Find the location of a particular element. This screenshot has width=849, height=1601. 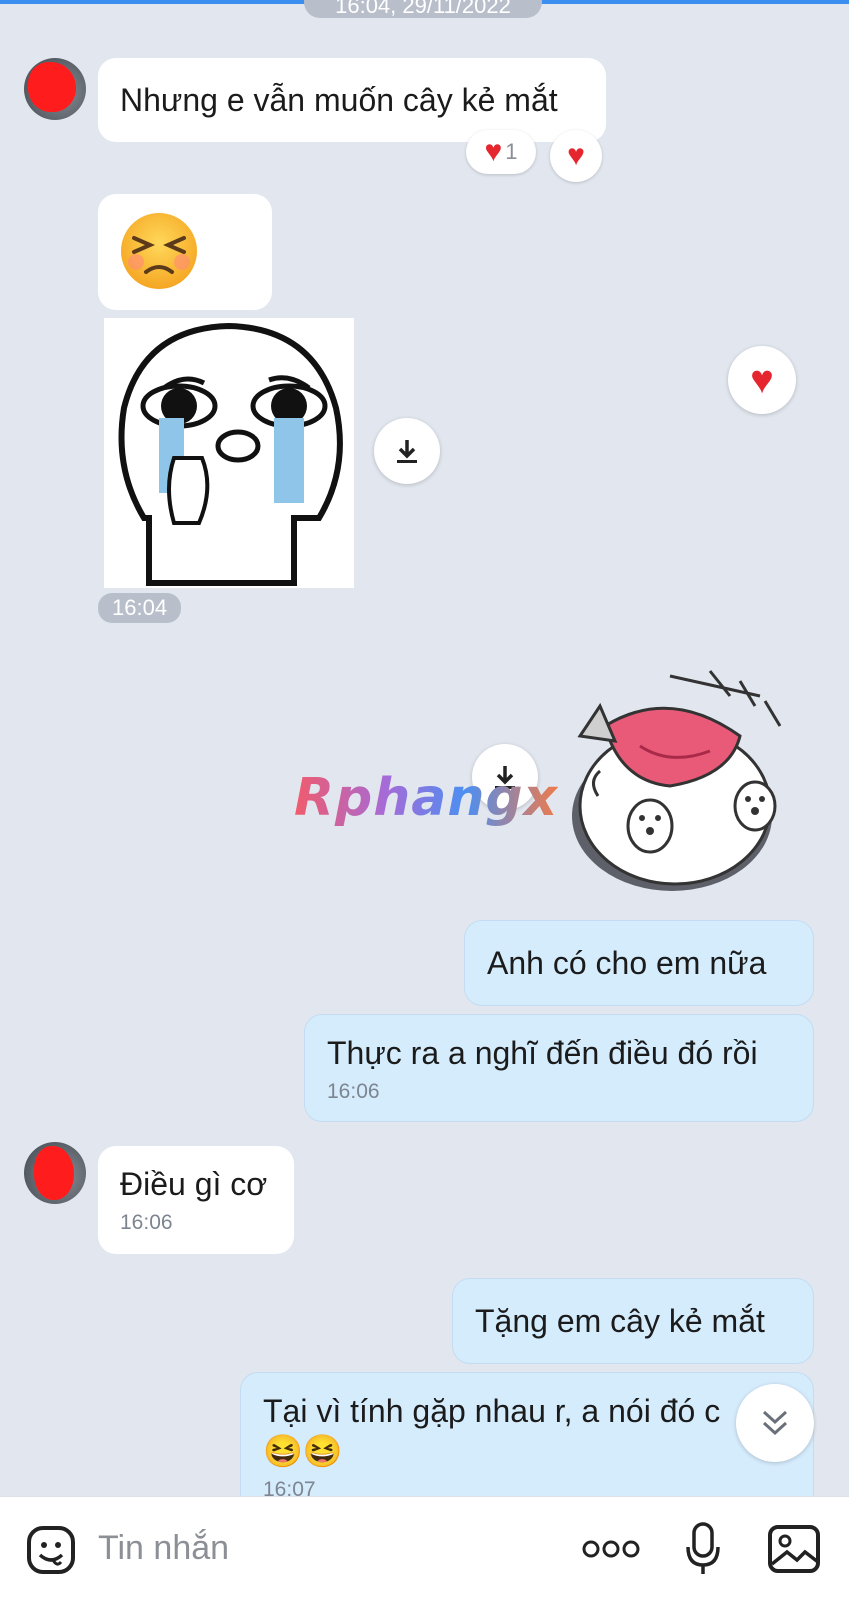

chevron-double-down-icon is located at coordinates (775, 1423).